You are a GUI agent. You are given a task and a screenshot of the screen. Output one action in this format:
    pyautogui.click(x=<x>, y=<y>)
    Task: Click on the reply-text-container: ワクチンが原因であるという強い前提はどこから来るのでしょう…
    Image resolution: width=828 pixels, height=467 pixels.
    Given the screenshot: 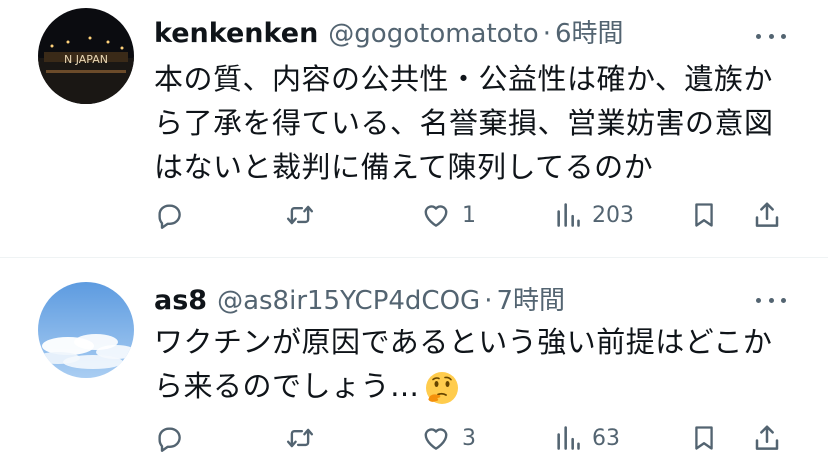 What is the action you would take?
    pyautogui.click(x=474, y=364)
    